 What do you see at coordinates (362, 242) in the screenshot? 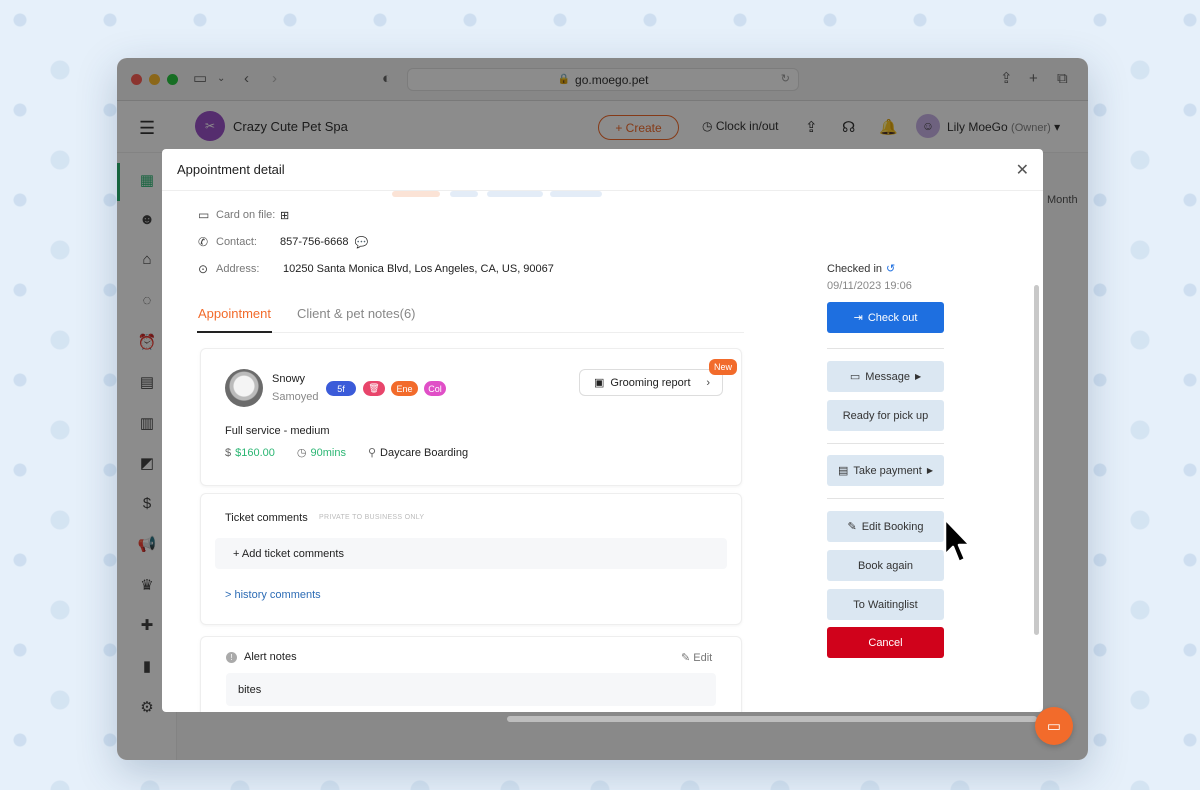
I see `message-bubble-icon: 💬` at bounding box center [362, 242].